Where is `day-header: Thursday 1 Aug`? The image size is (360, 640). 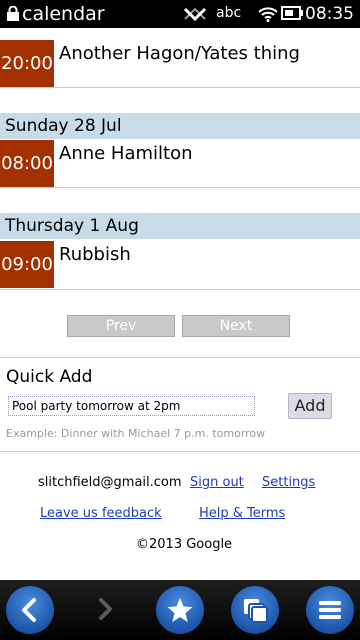
day-header: Thursday 1 Aug is located at coordinates (180, 226).